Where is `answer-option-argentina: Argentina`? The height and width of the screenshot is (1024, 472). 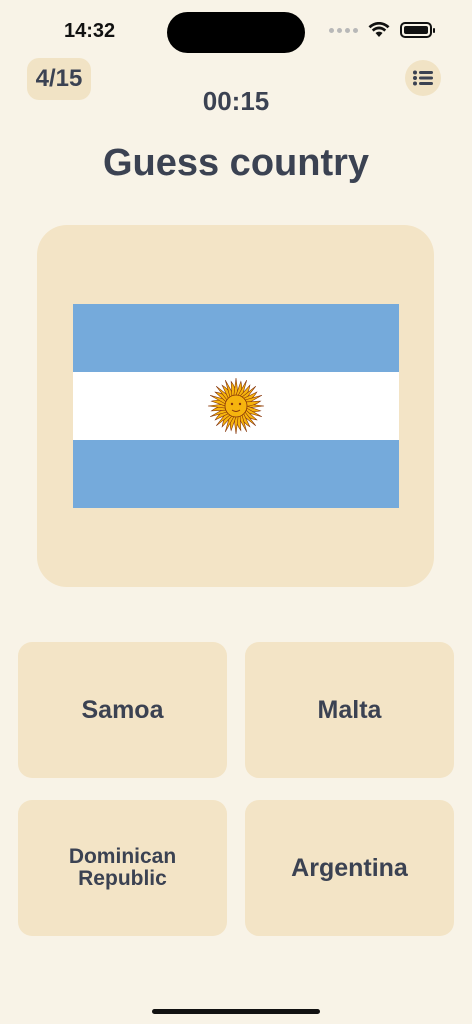
answer-option-argentina: Argentina is located at coordinates (349, 868).